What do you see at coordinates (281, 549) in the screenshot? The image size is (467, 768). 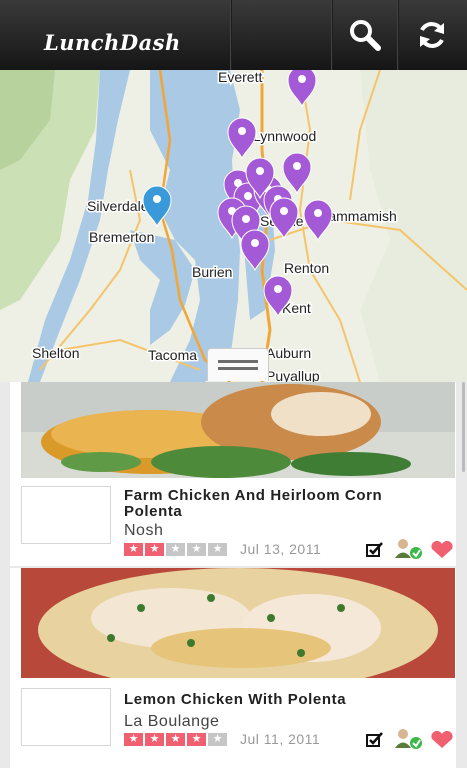 I see `post-date: Jul 13, 2011` at bounding box center [281, 549].